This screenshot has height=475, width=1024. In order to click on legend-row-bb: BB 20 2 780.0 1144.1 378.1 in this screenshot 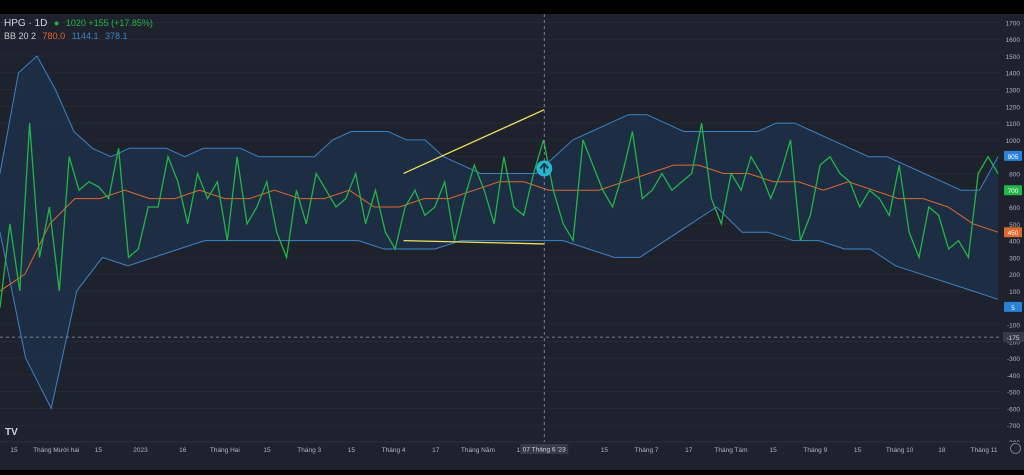, I will do `click(68, 36)`.